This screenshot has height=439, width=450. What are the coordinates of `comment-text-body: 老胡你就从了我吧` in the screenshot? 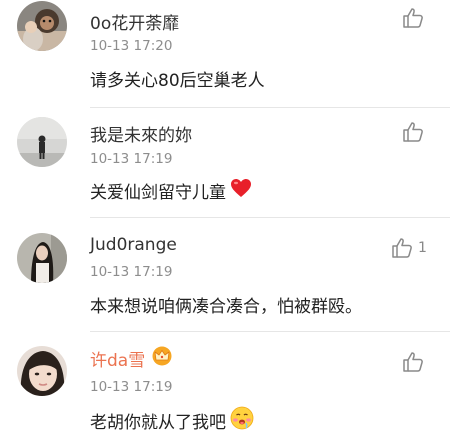 It's located at (158, 423).